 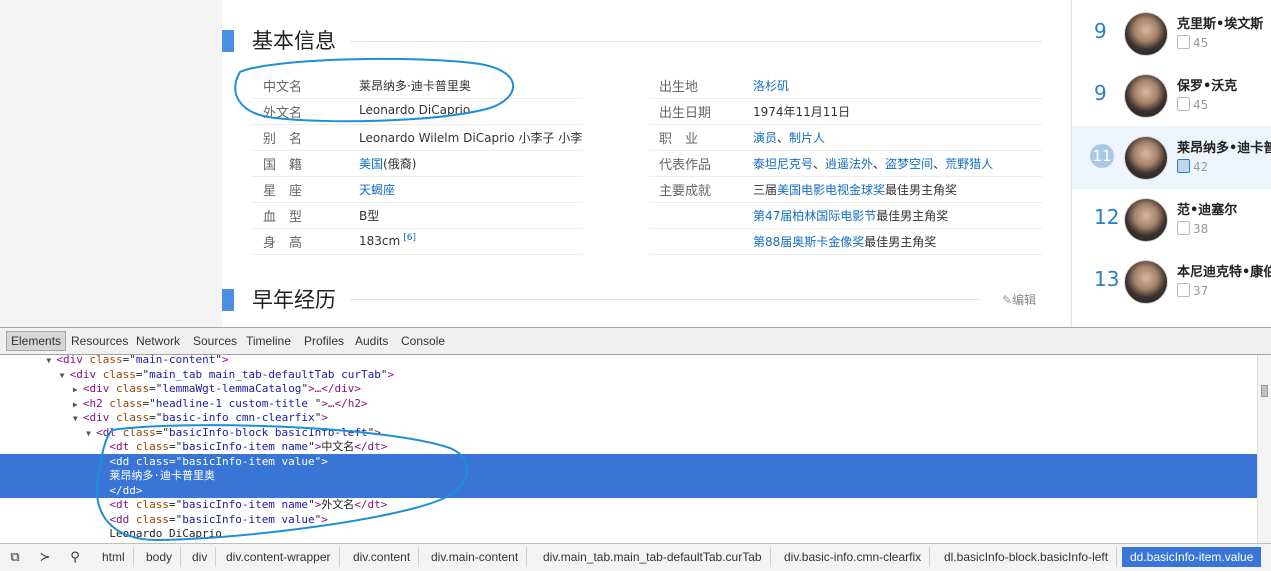 What do you see at coordinates (628, 504) in the screenshot?
I see `dom-node-line: <dt class="basicInfo-item name">外文名</dt>` at bounding box center [628, 504].